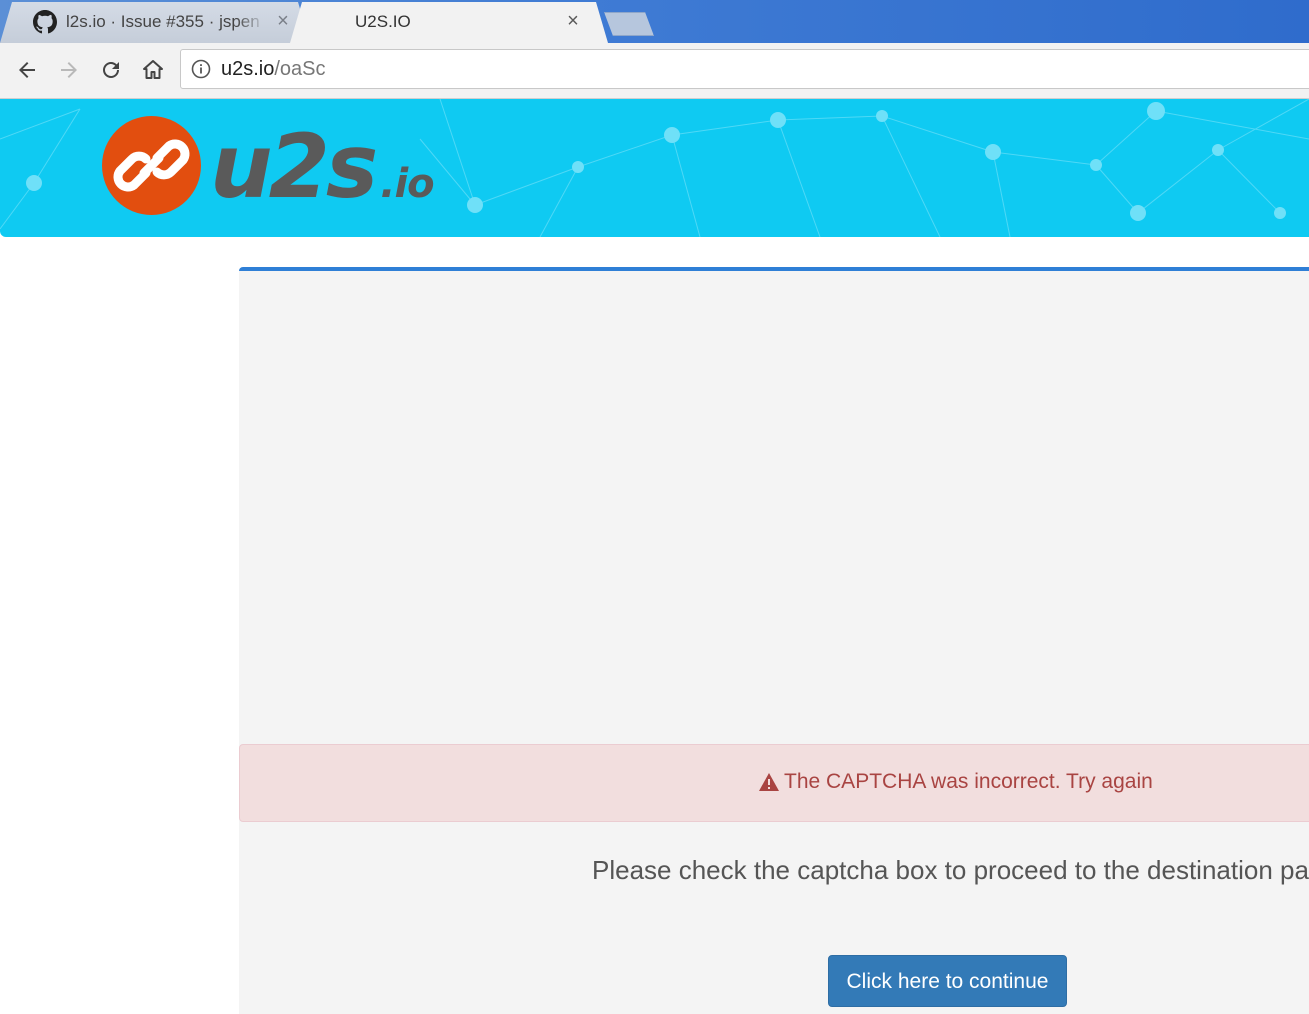 Image resolution: width=1309 pixels, height=1014 pixels. What do you see at coordinates (300, 69) in the screenshot?
I see `url-path: /oaSc` at bounding box center [300, 69].